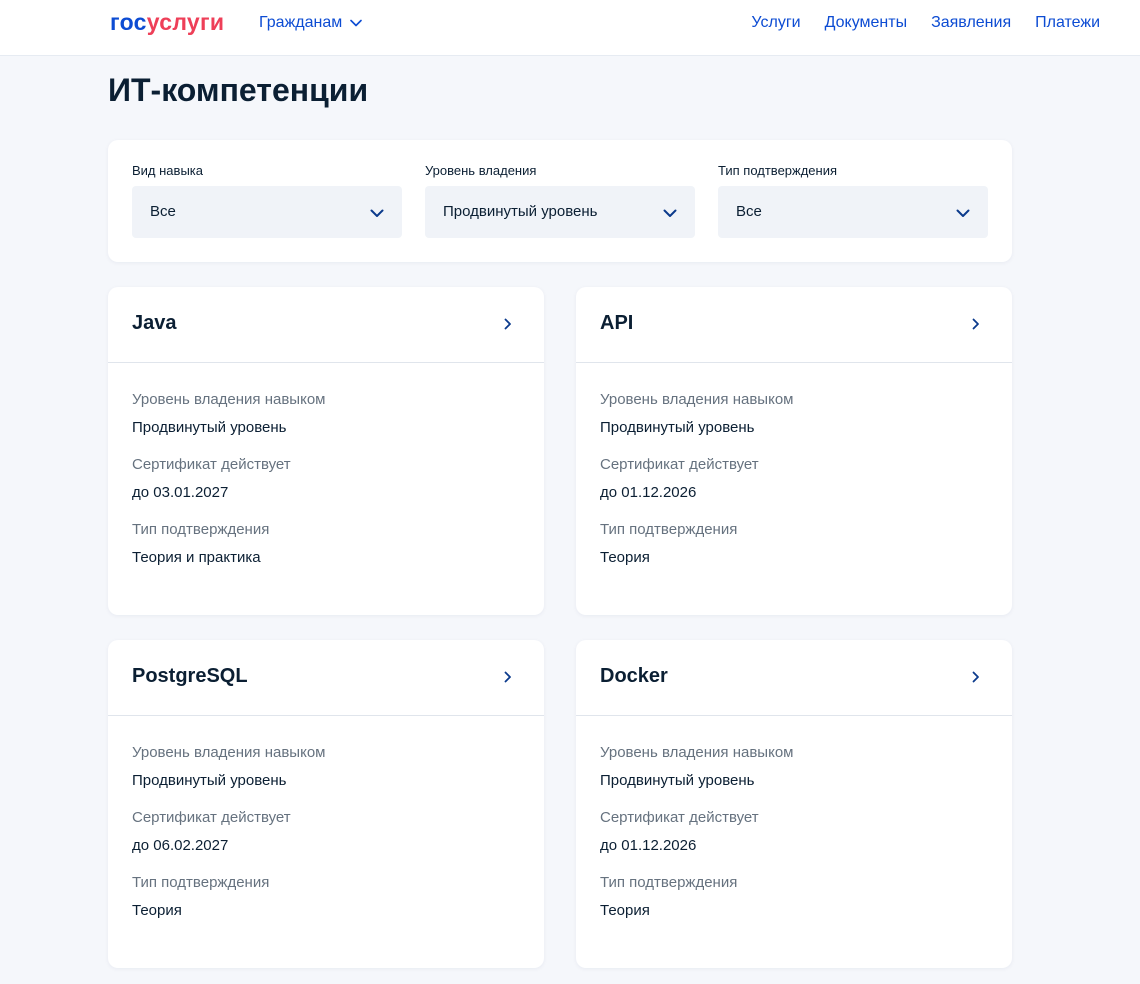  I want to click on logo-part-gos: гос, so click(128, 22).